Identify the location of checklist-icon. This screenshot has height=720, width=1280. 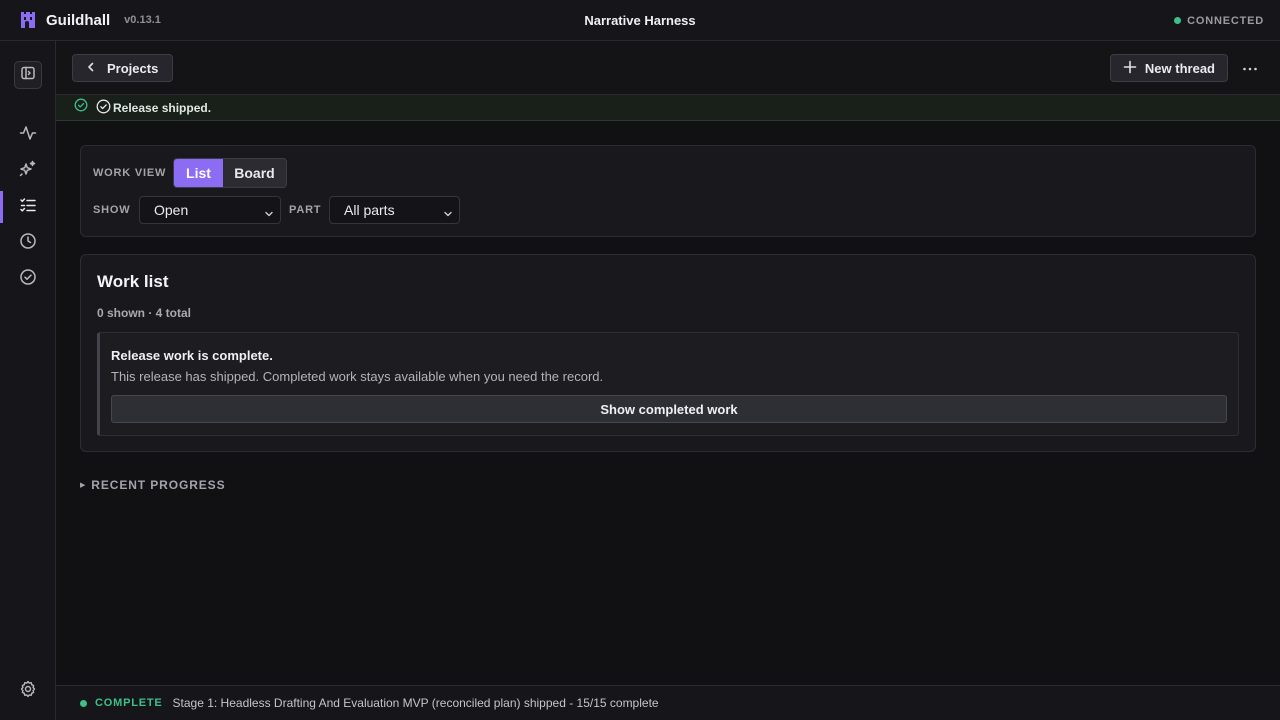
(28, 207).